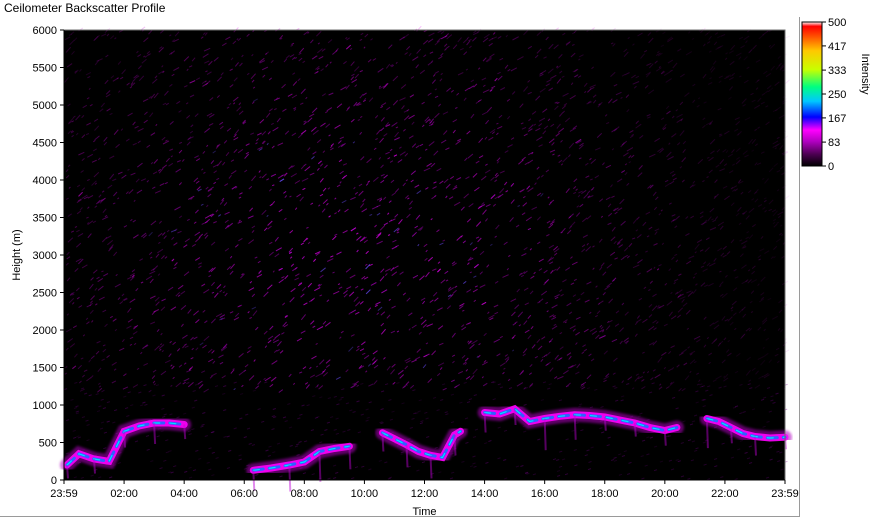 This screenshot has height=519, width=872. What do you see at coordinates (45, 69) in the screenshot?
I see `y-tick-label: 5500` at bounding box center [45, 69].